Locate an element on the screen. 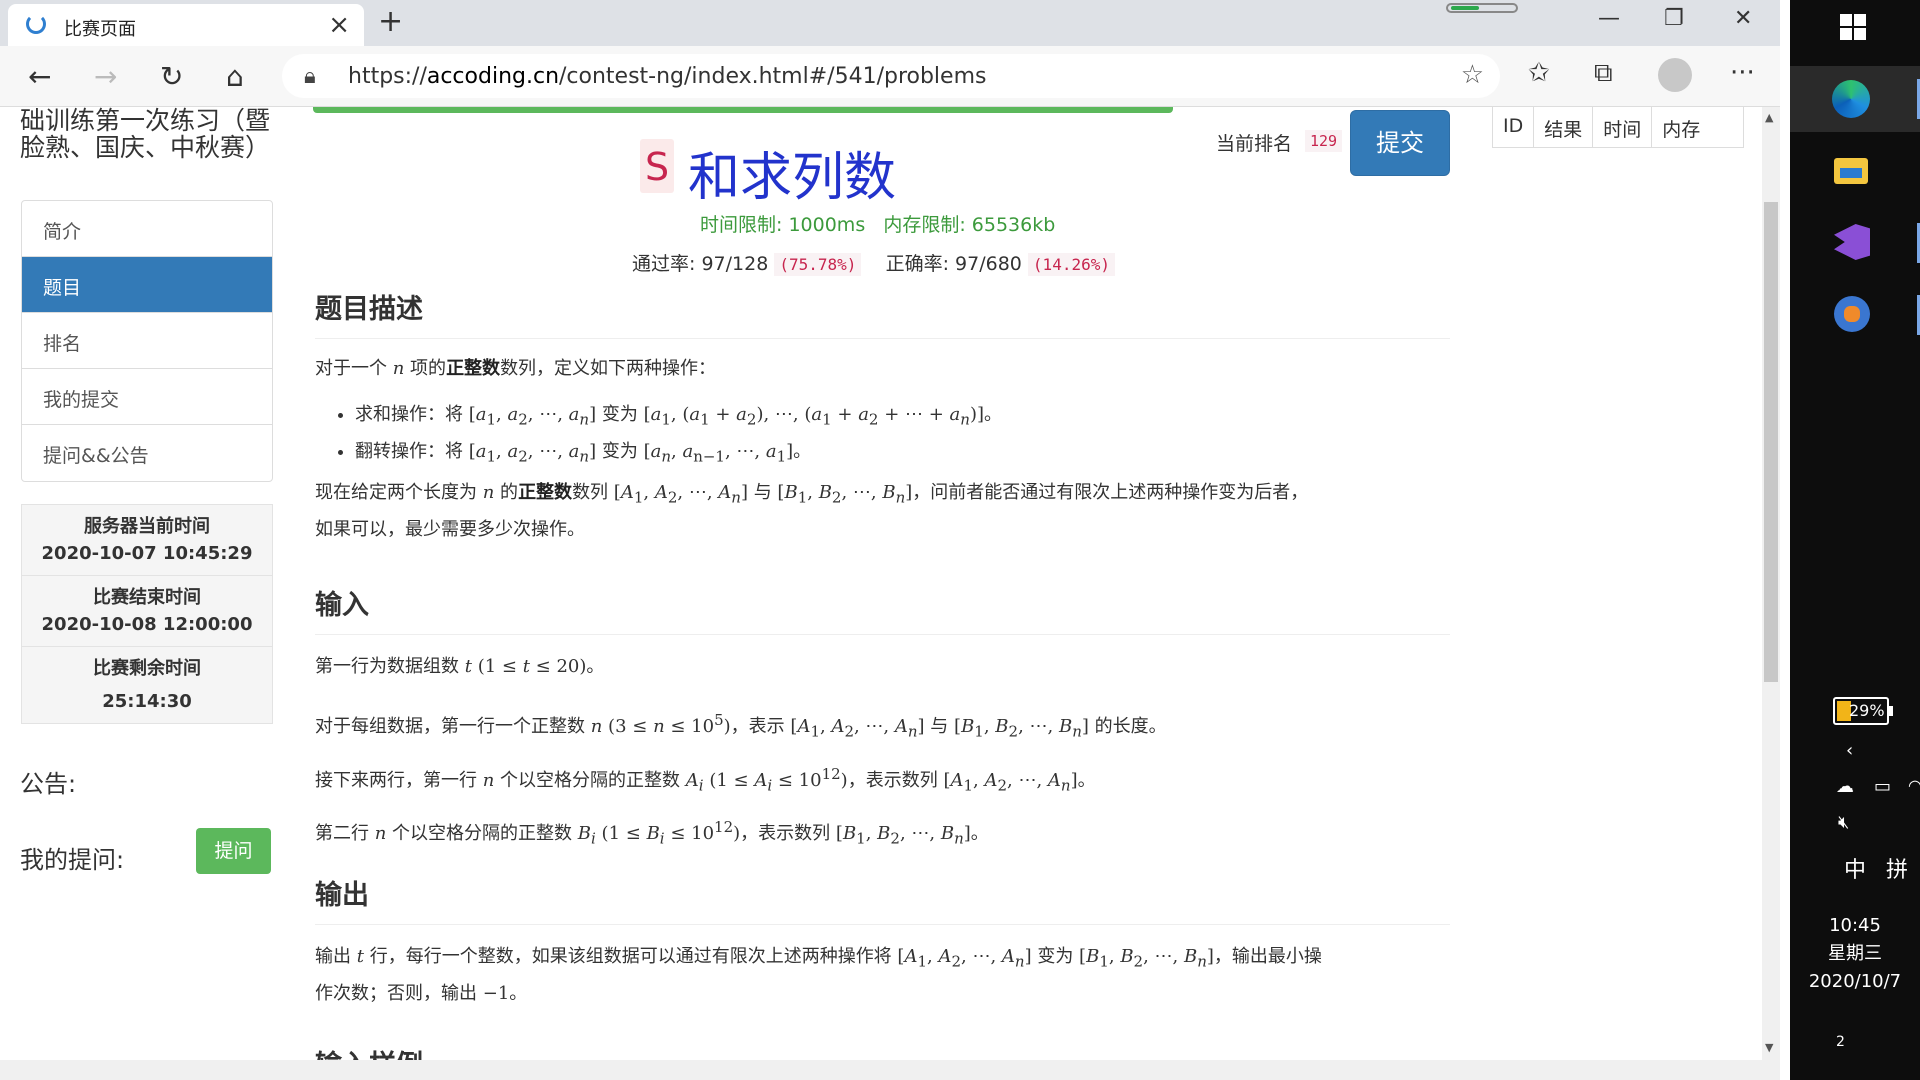  battery-indicator: 29% is located at coordinates (1863, 711).